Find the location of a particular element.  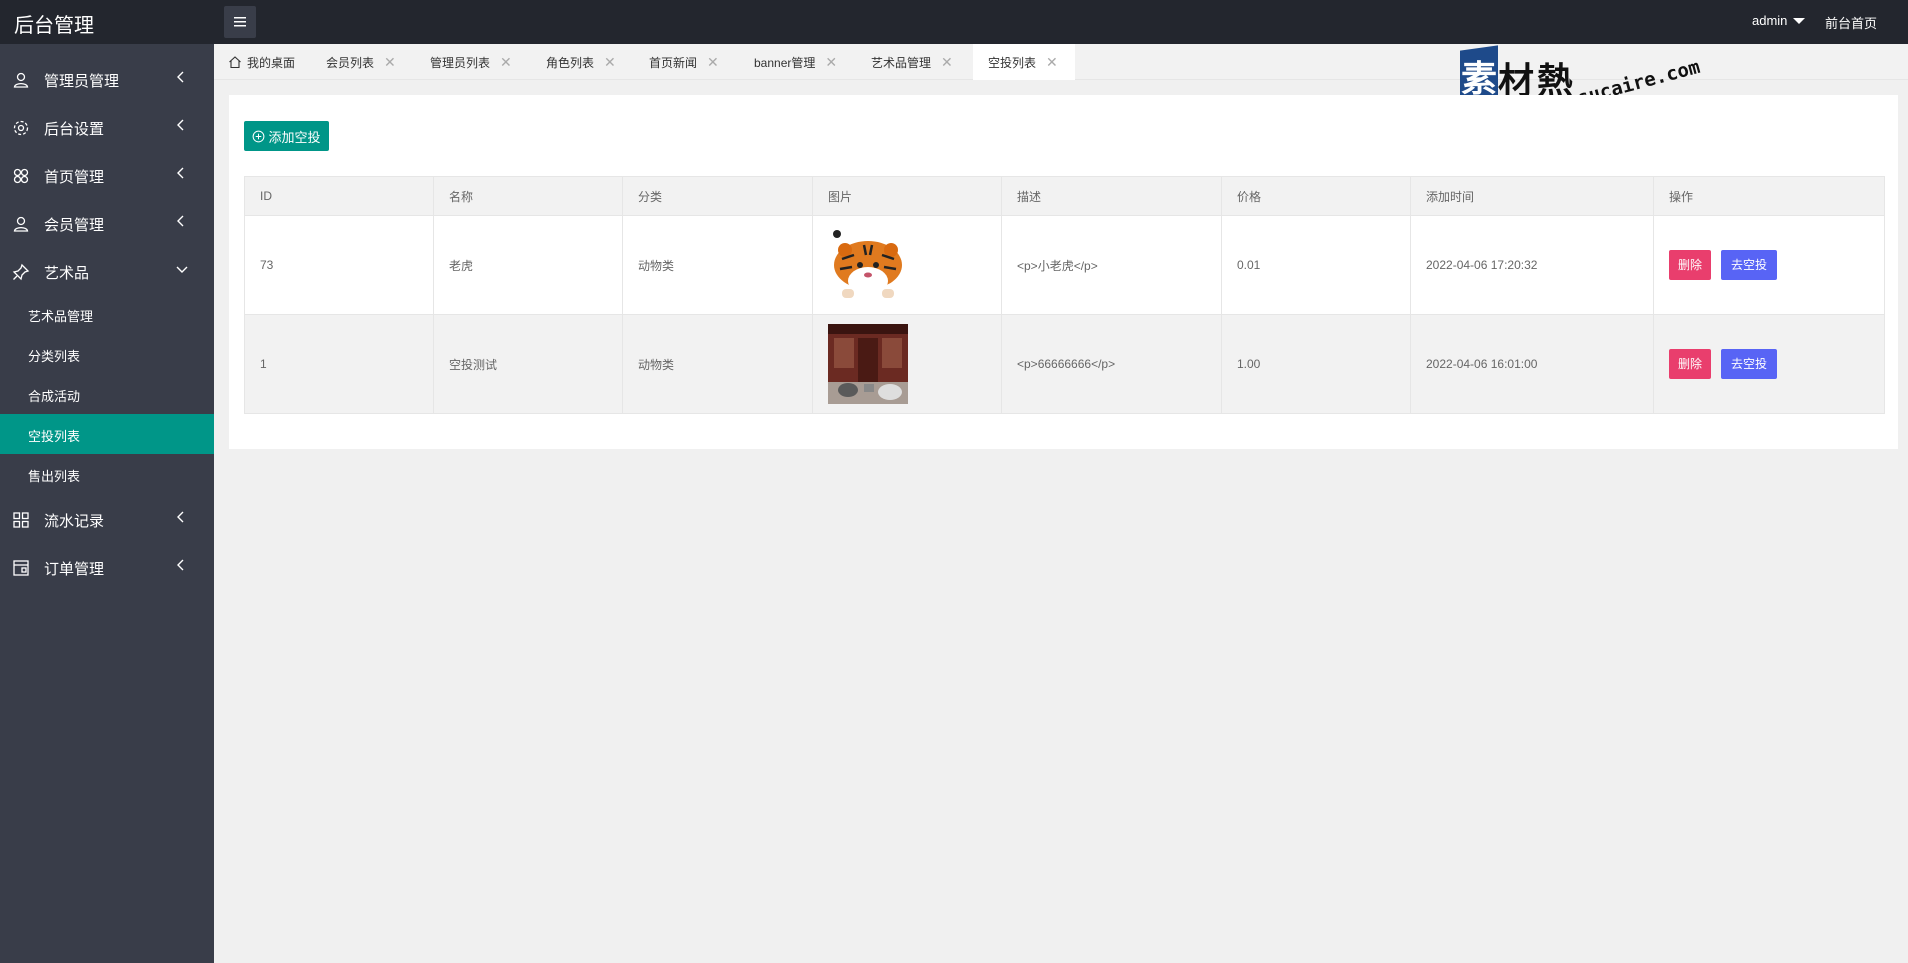

sidebar-subitem-label: 艺术品管理 is located at coordinates (61, 316).